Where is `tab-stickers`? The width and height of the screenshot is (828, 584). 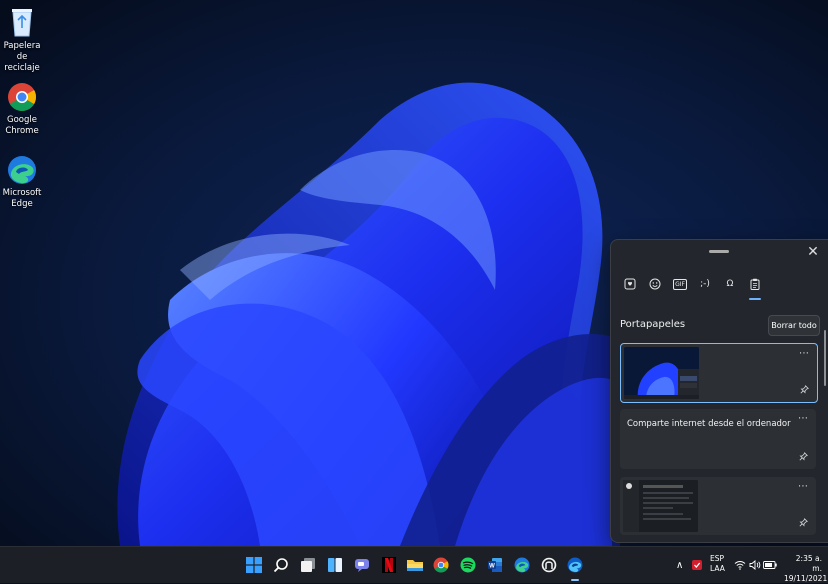 tab-stickers is located at coordinates (630, 284).